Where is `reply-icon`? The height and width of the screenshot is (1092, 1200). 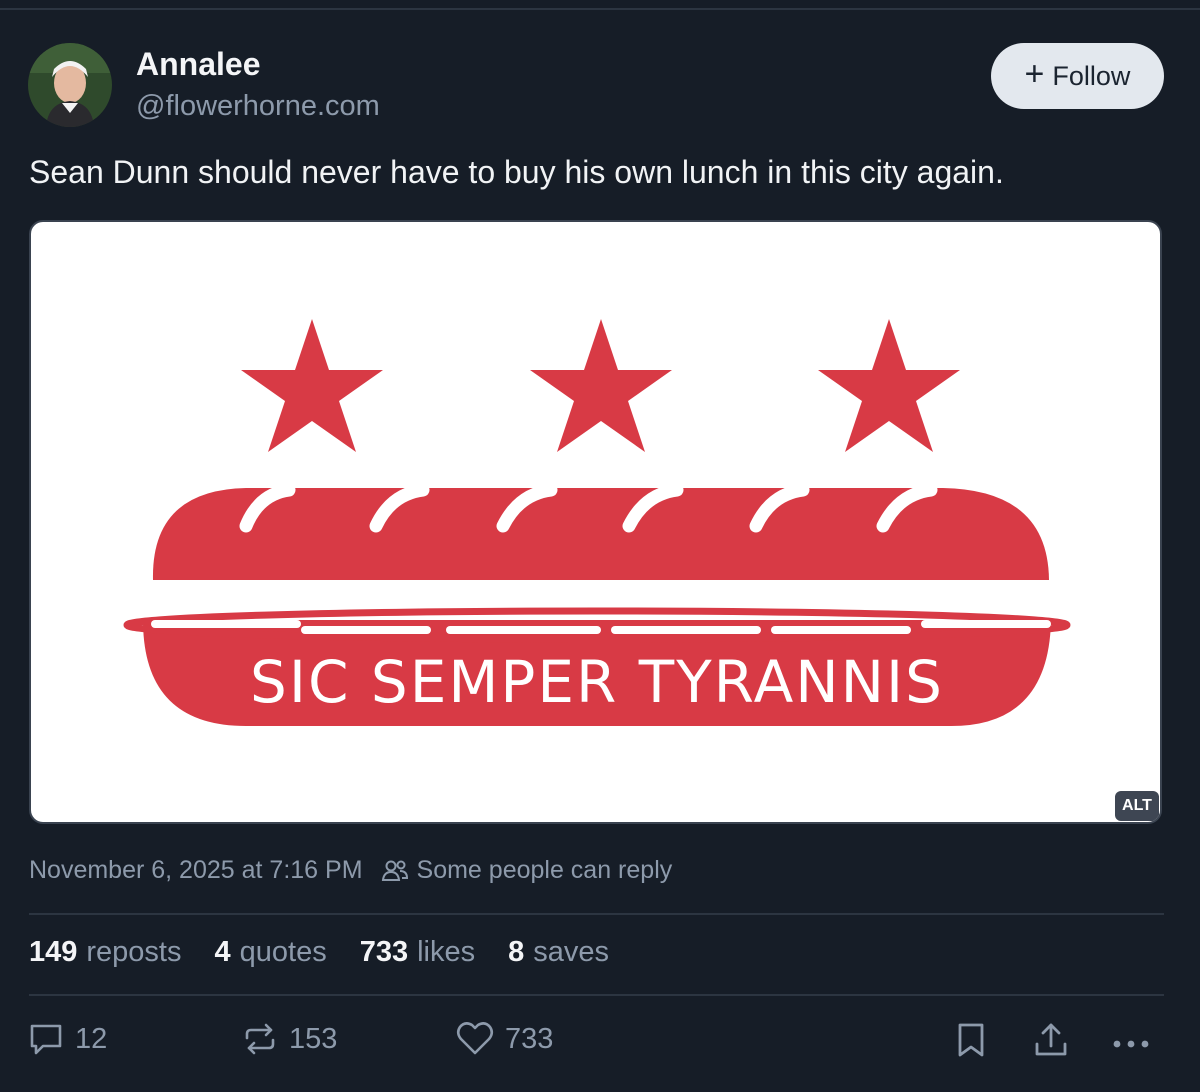
reply-icon is located at coordinates (46, 1039).